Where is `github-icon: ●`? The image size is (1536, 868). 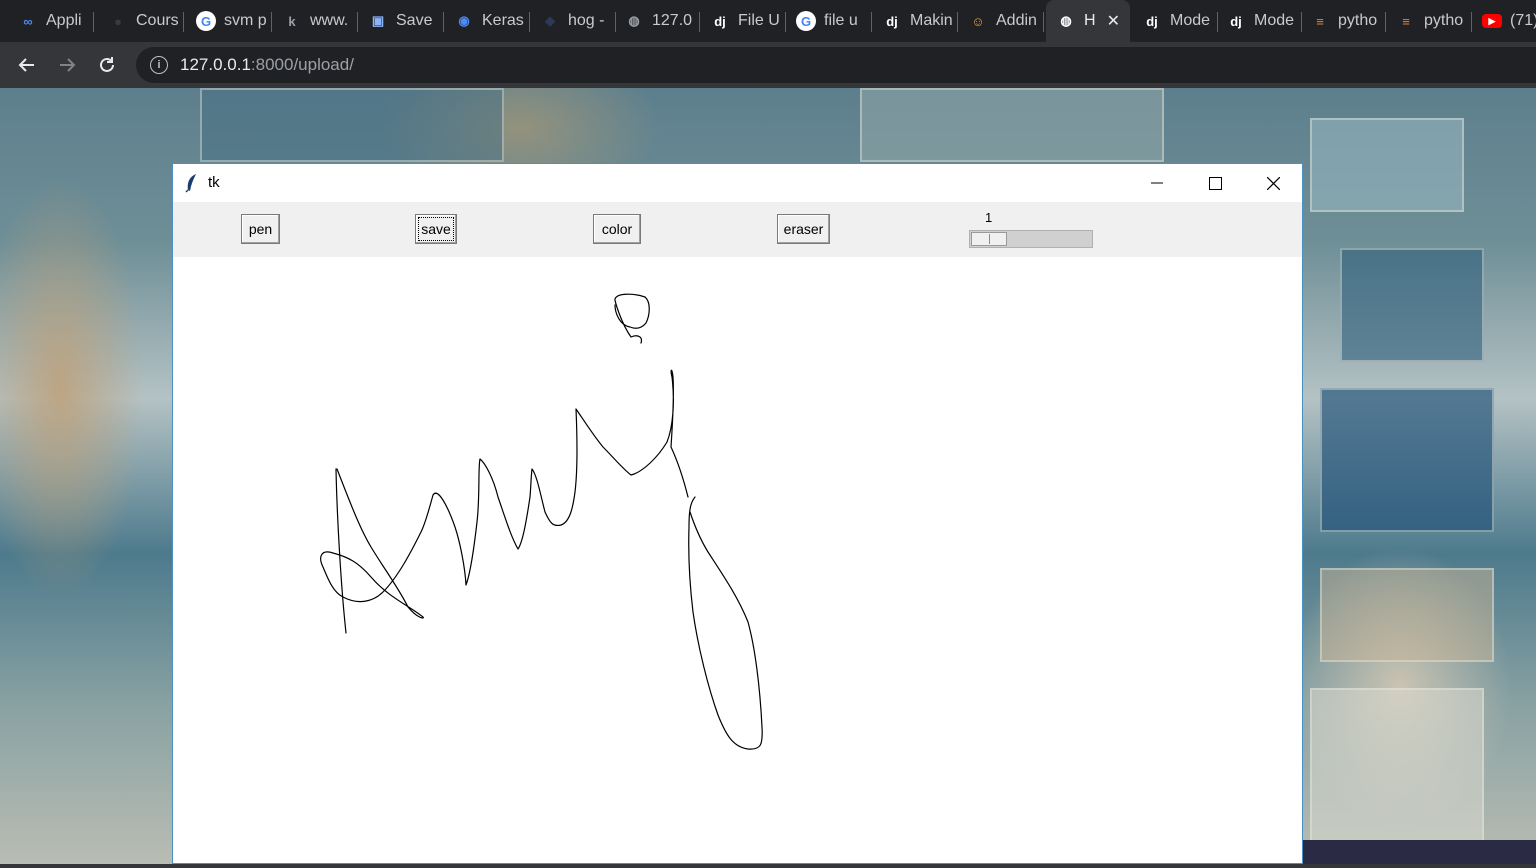
github-icon: ● is located at coordinates (118, 21).